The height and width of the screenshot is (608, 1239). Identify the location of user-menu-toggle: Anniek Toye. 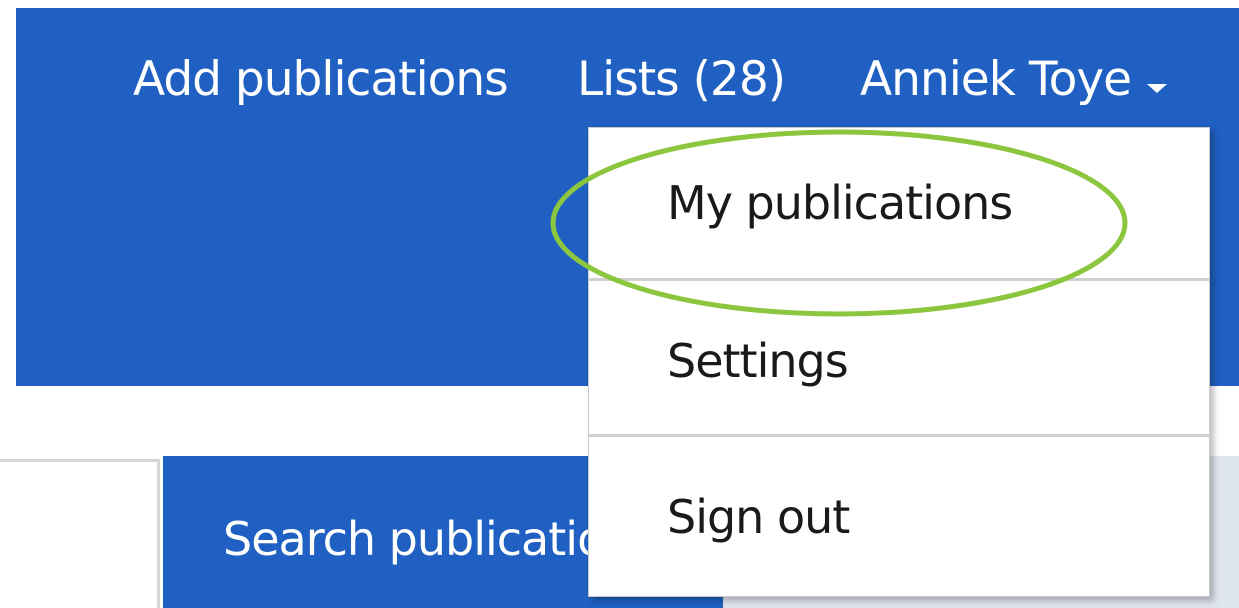
(996, 79).